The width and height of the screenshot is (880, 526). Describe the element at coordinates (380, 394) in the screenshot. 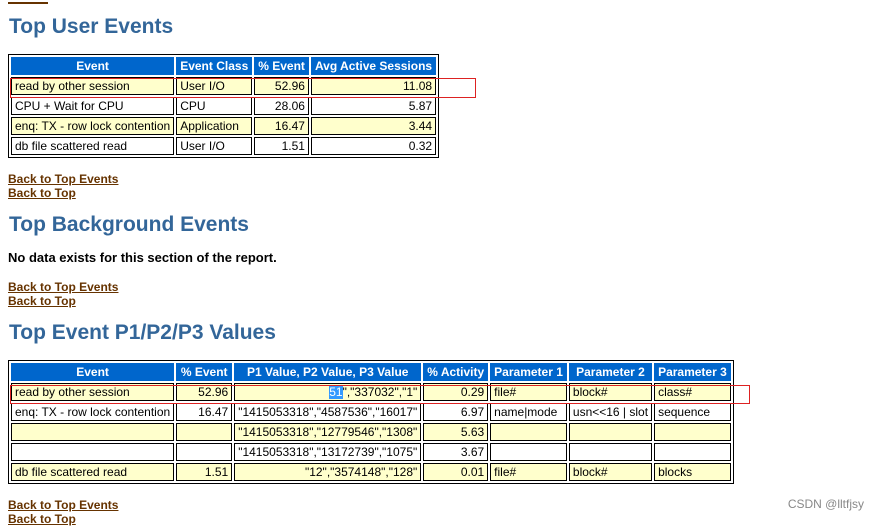

I see `annotation-box-p-row` at that location.